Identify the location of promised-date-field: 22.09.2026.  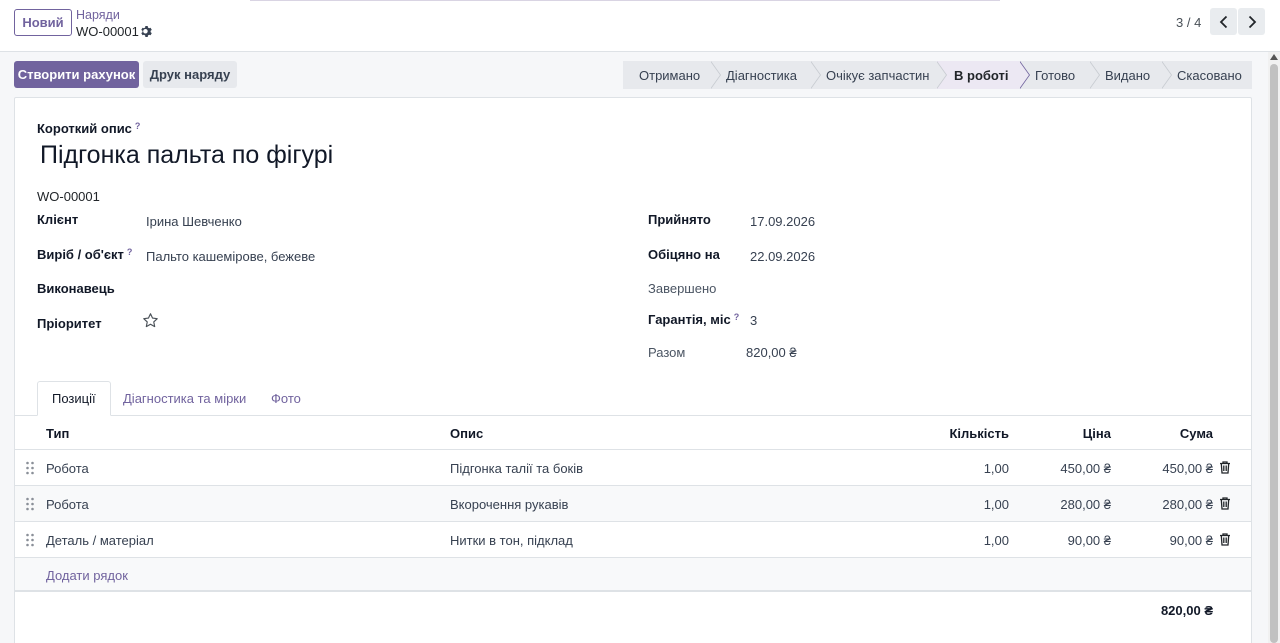
(782, 256).